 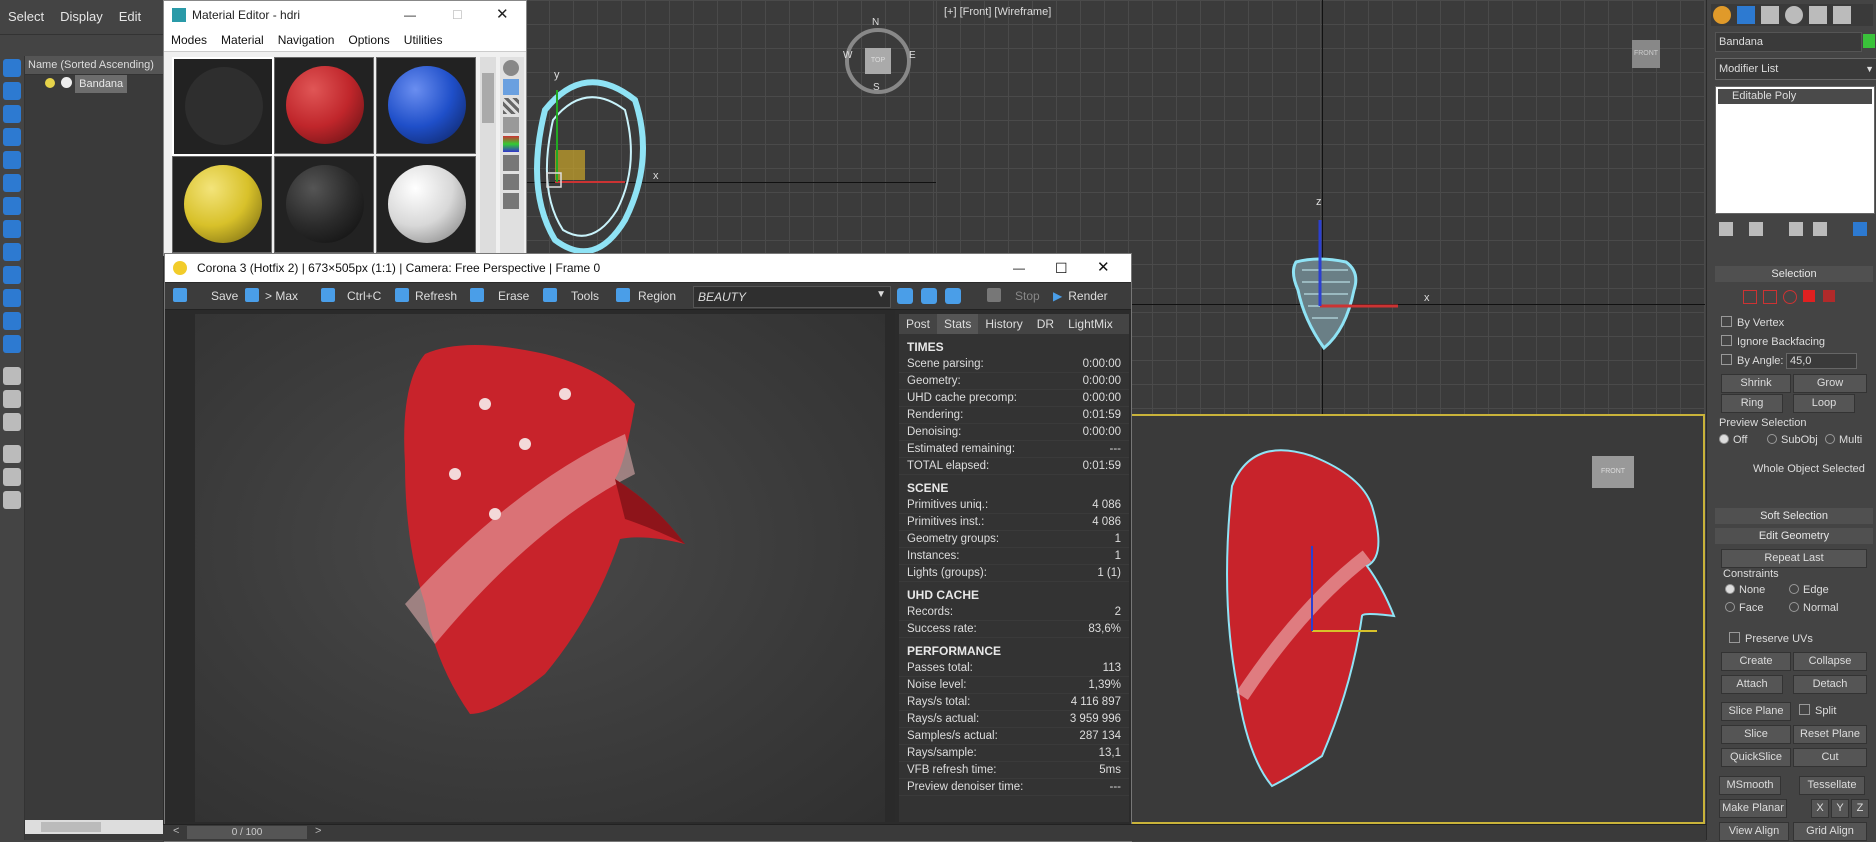 What do you see at coordinates (1771, 638) in the screenshot?
I see `preserve-uvs-checkbox: Preserve UVs` at bounding box center [1771, 638].